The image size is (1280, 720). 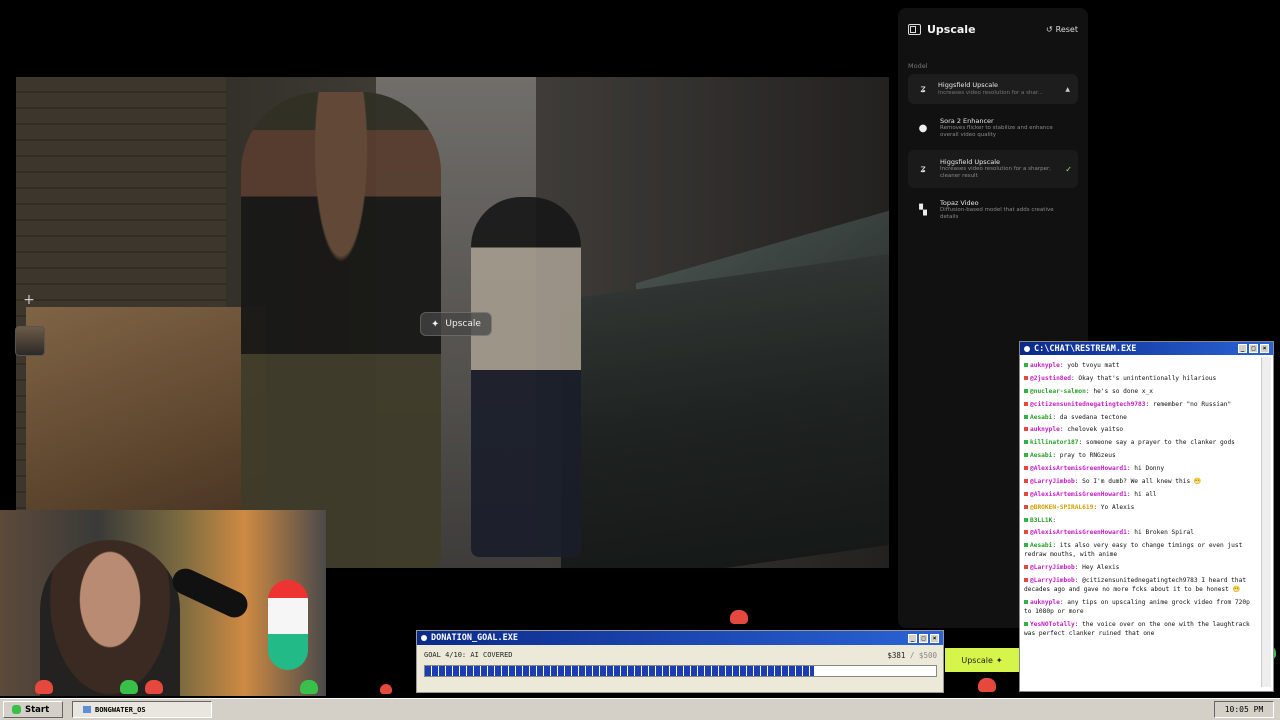 What do you see at coordinates (1054, 520) in the screenshot?
I see `chat-text: :` at bounding box center [1054, 520].